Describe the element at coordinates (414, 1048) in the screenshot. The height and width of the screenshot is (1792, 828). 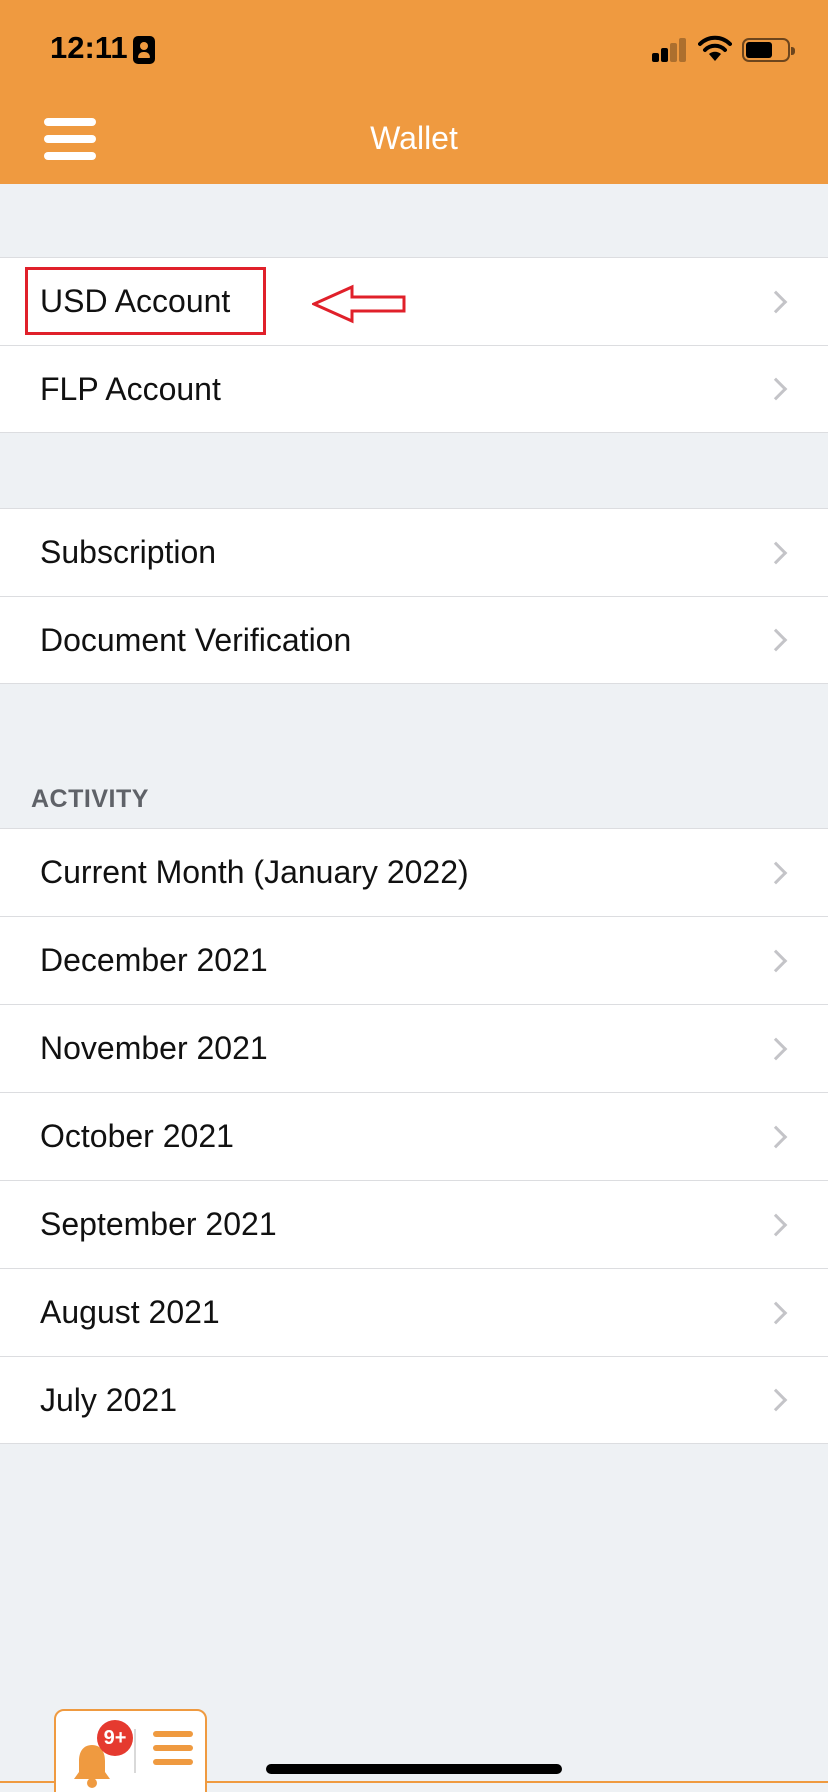
I see `list-item-november-2021: November 2021` at that location.